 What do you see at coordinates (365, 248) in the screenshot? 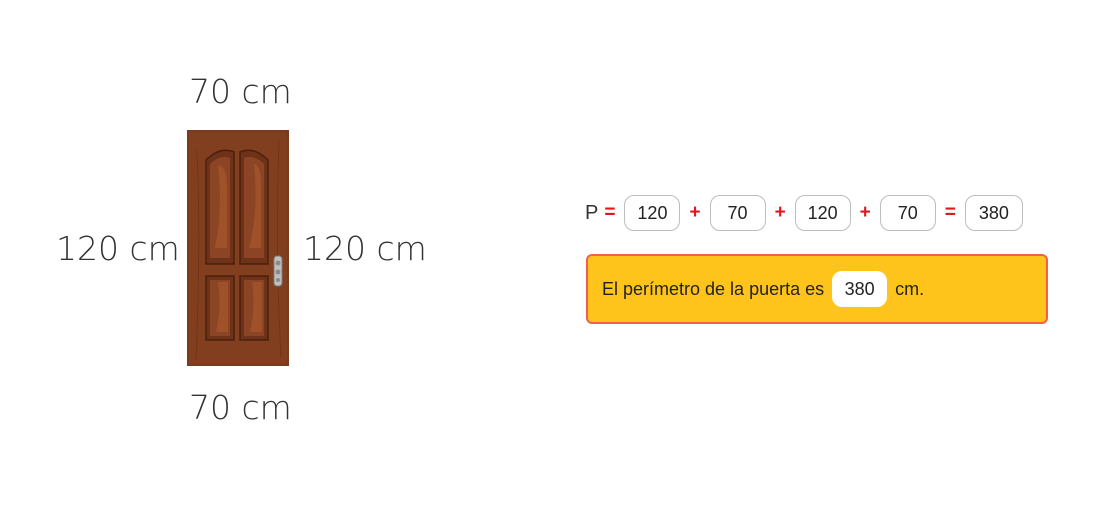
I see `door-height-right-label: 120 cm` at bounding box center [365, 248].